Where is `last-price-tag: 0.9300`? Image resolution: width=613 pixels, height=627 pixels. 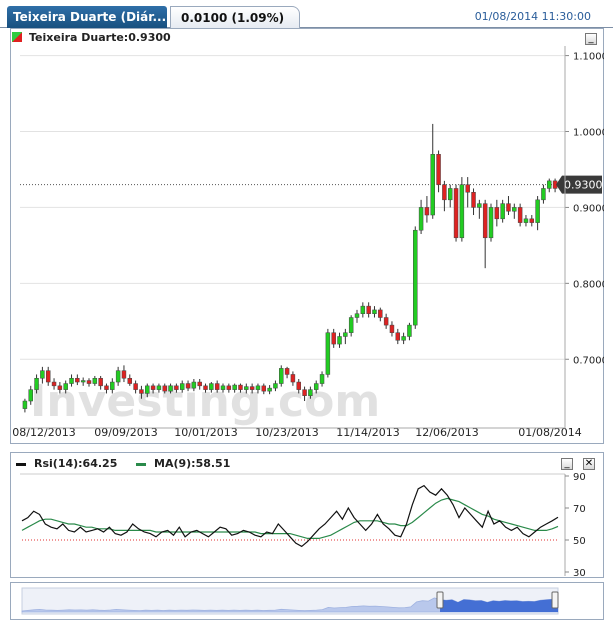 last-price-tag: 0.9300 is located at coordinates (579, 184).